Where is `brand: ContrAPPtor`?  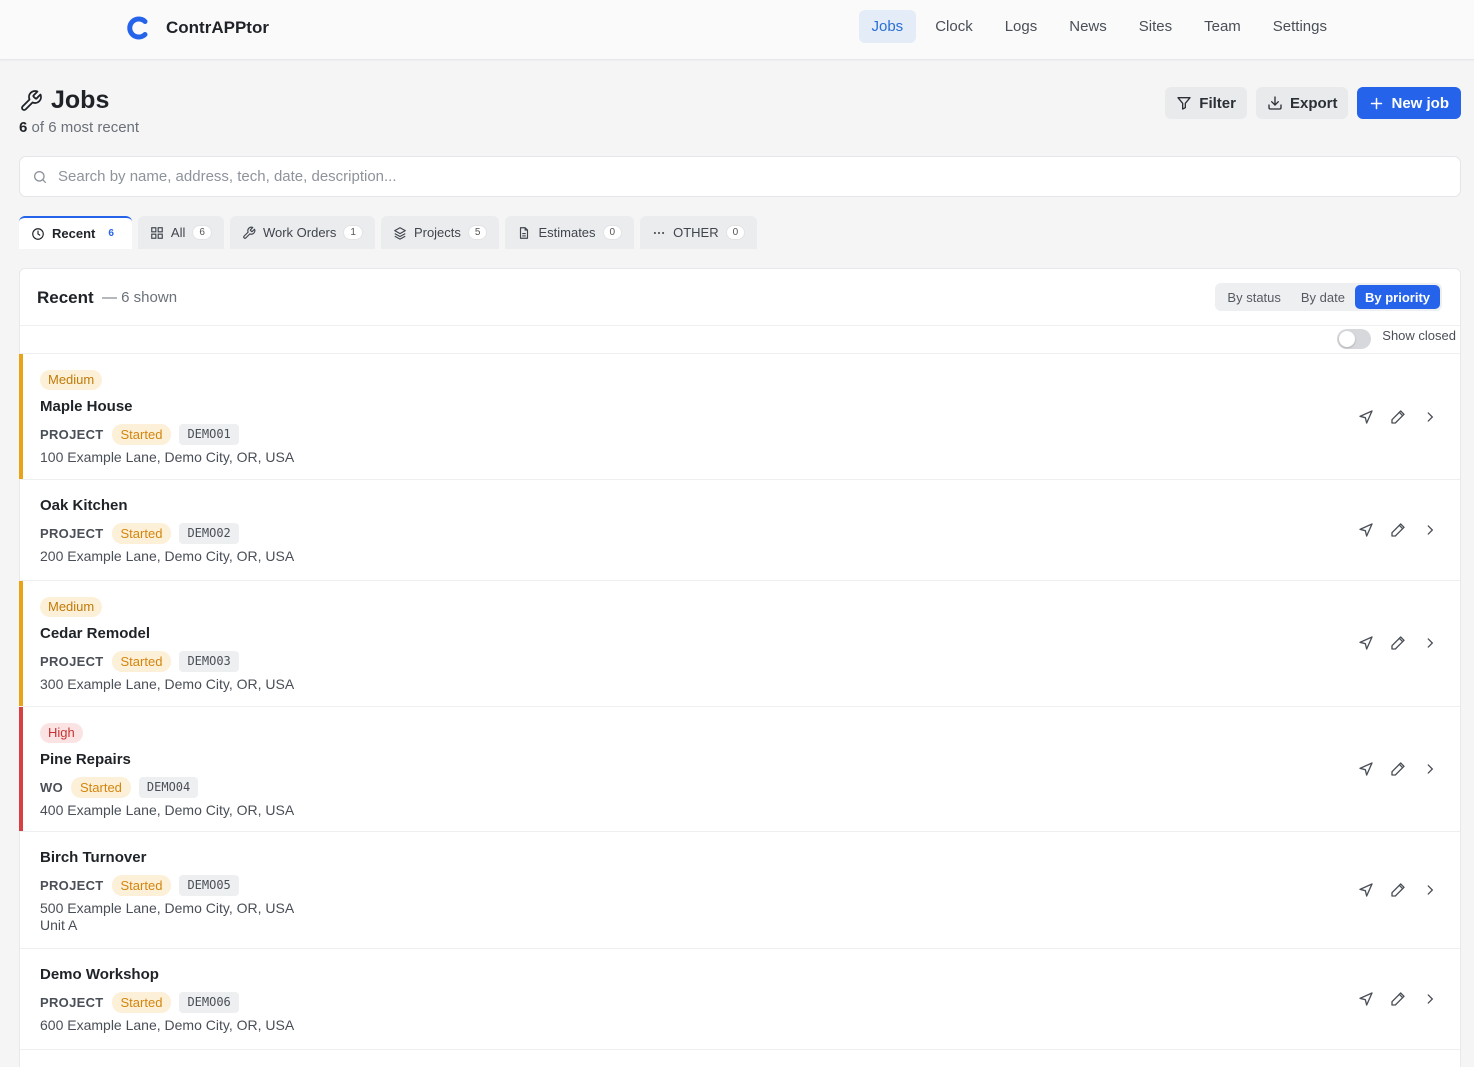 brand: ContrAPPtor is located at coordinates (196, 28).